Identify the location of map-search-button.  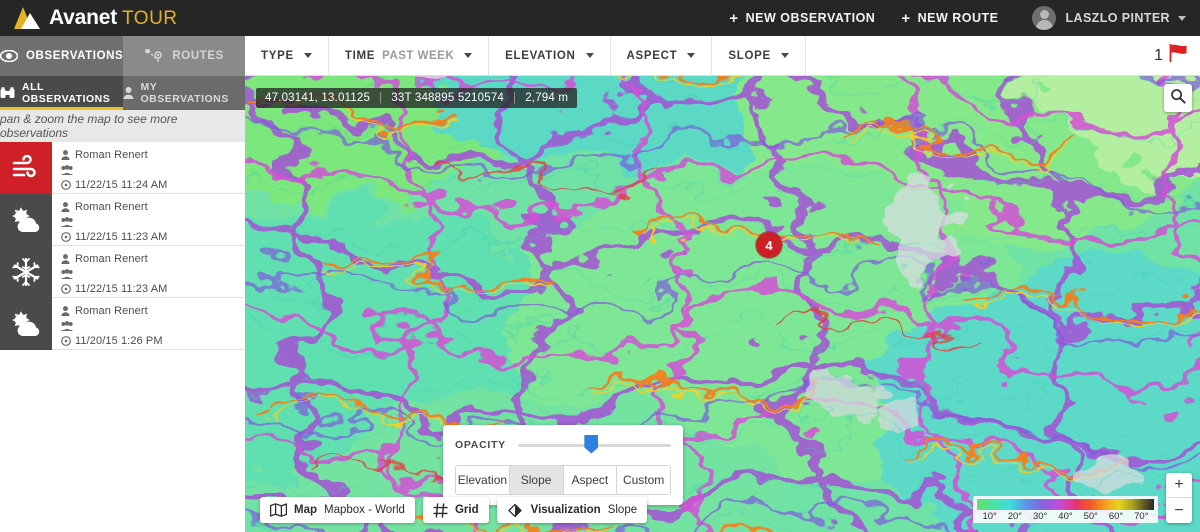
(1178, 98).